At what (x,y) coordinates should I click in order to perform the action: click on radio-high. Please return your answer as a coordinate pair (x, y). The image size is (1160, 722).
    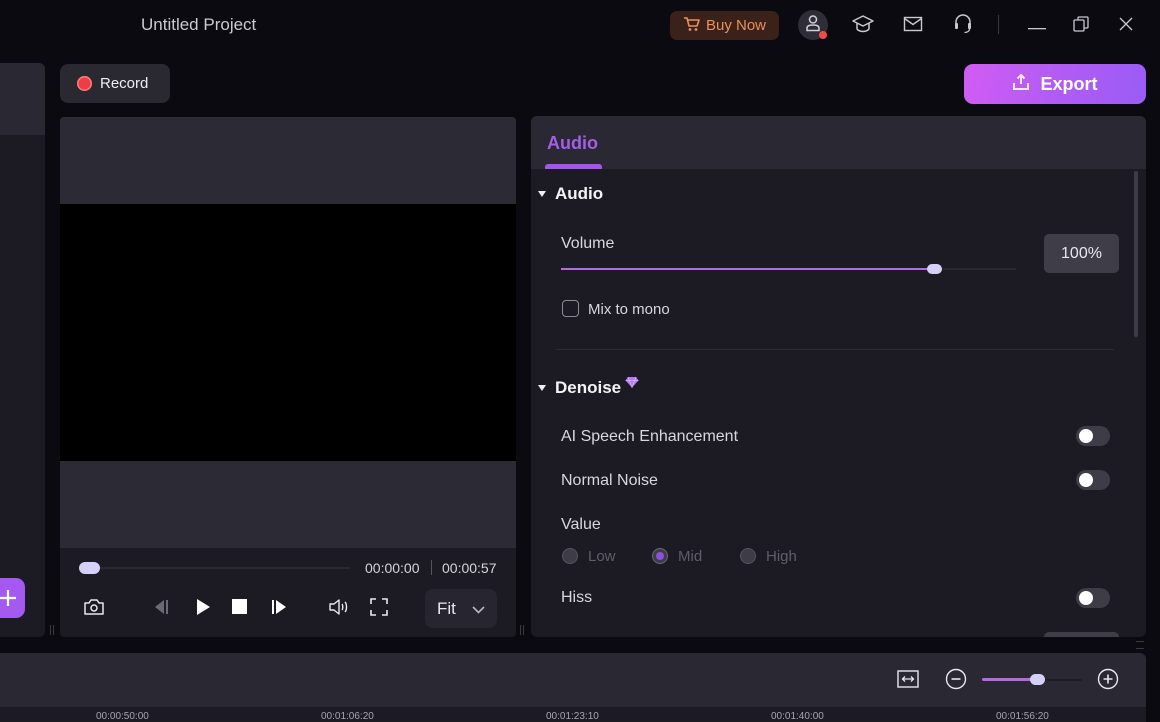
    Looking at the image, I should click on (748, 556).